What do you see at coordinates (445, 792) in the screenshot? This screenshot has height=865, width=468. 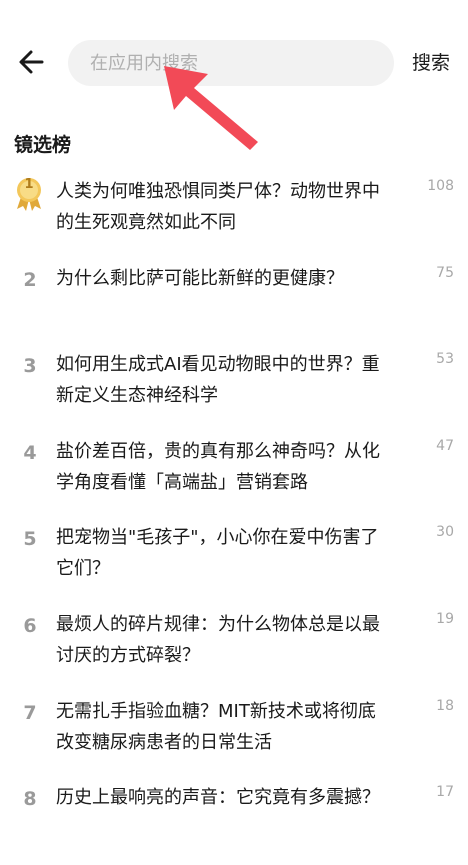 I see `item-count: 17` at bounding box center [445, 792].